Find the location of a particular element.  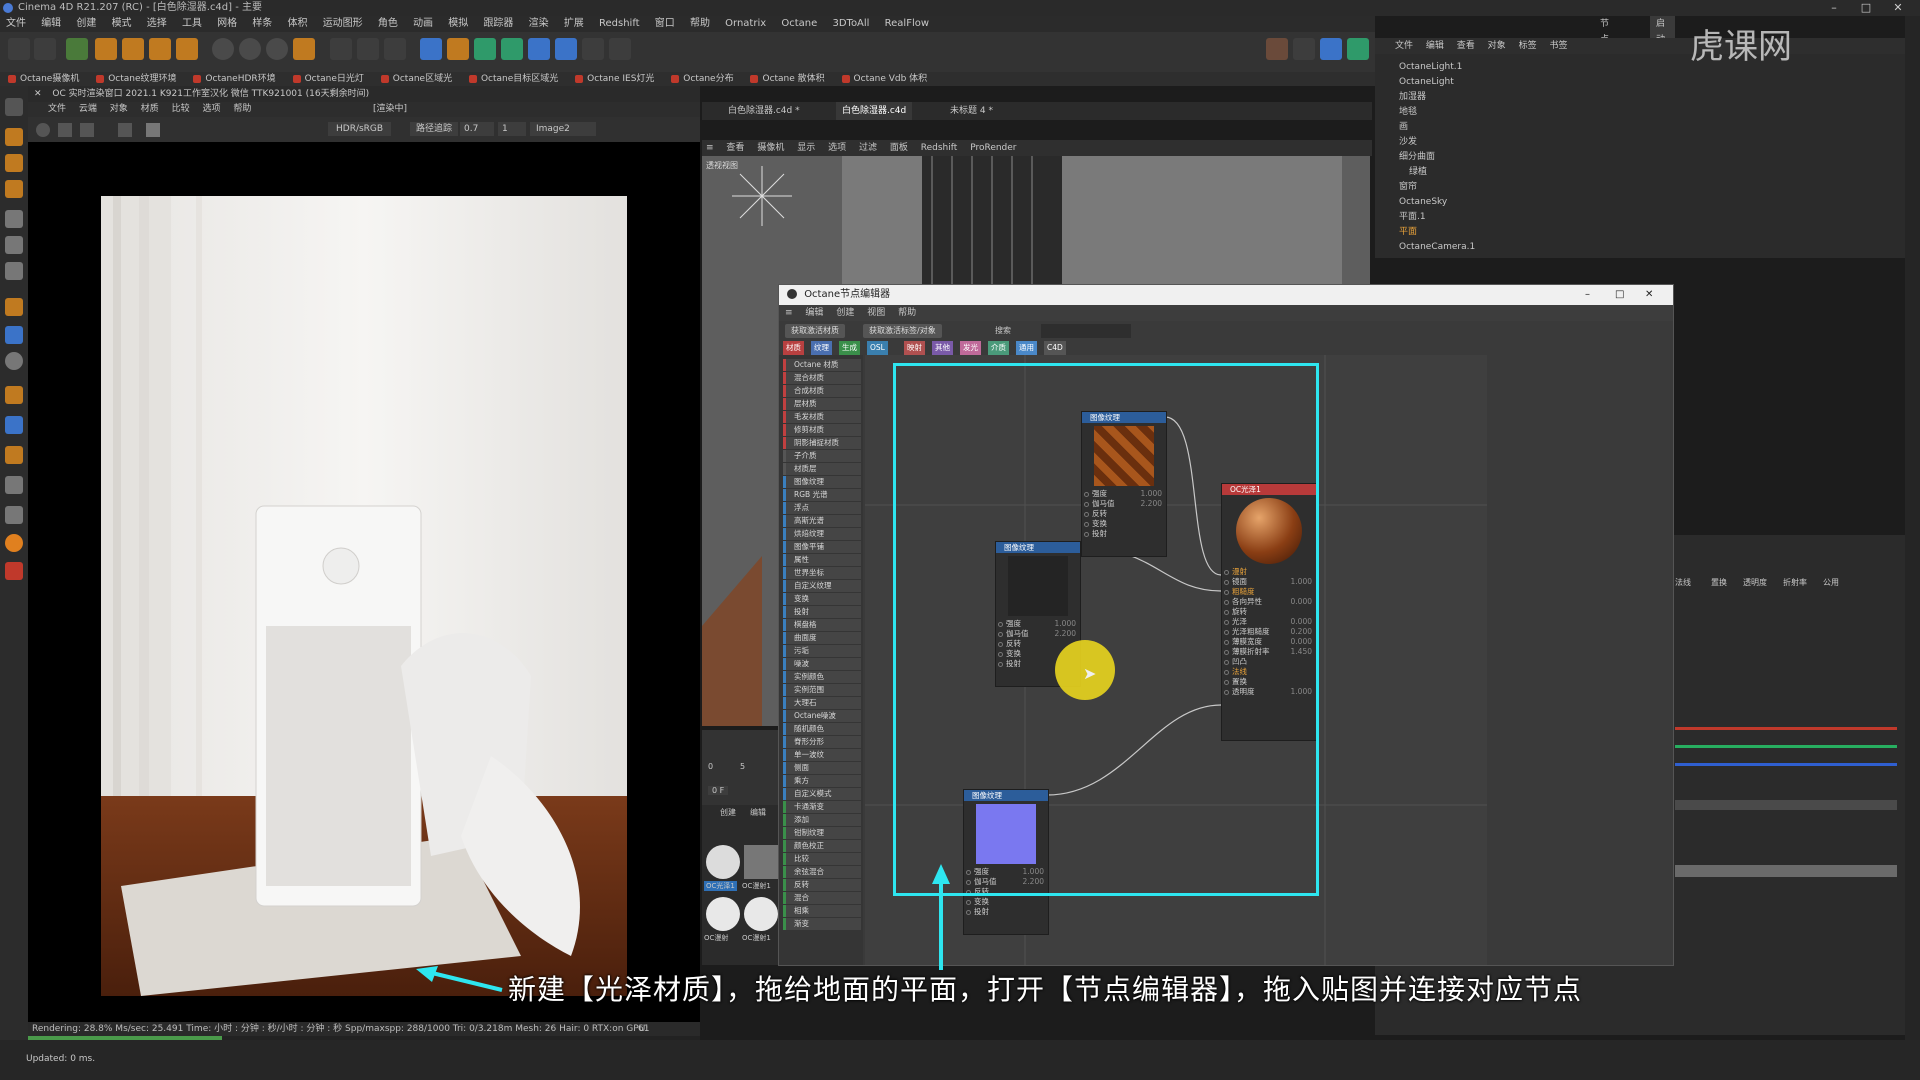

object-item: 平面.1 is located at coordinates (1412, 217).